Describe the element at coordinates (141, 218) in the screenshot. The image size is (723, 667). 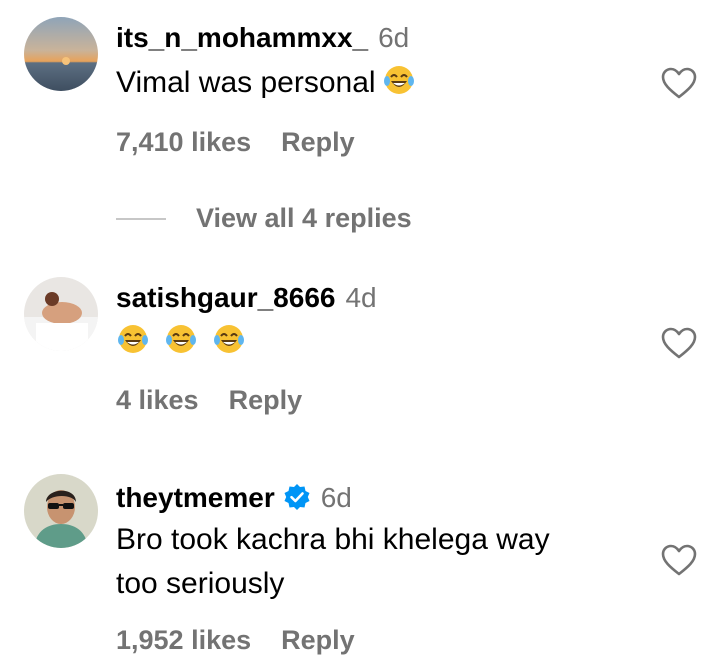
I see `replies-divider` at that location.